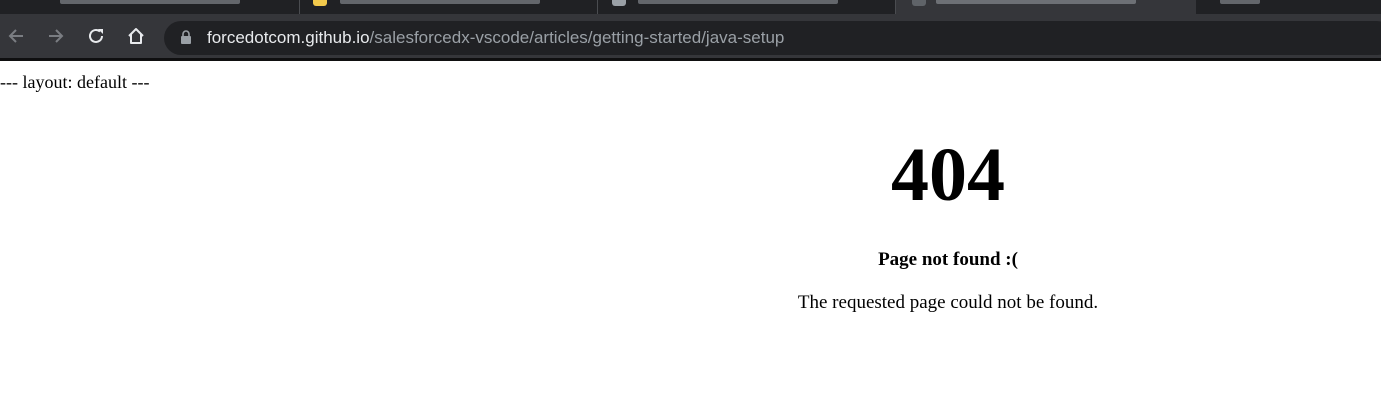 The height and width of the screenshot is (417, 1381). I want to click on reload-button, so click(96, 36).